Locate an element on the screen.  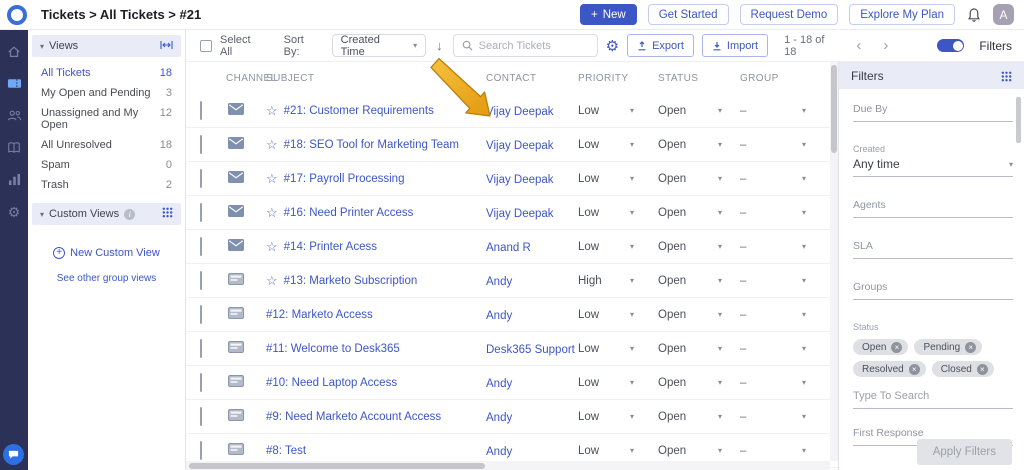
column-header-group: GROUP is located at coordinates (780, 78).